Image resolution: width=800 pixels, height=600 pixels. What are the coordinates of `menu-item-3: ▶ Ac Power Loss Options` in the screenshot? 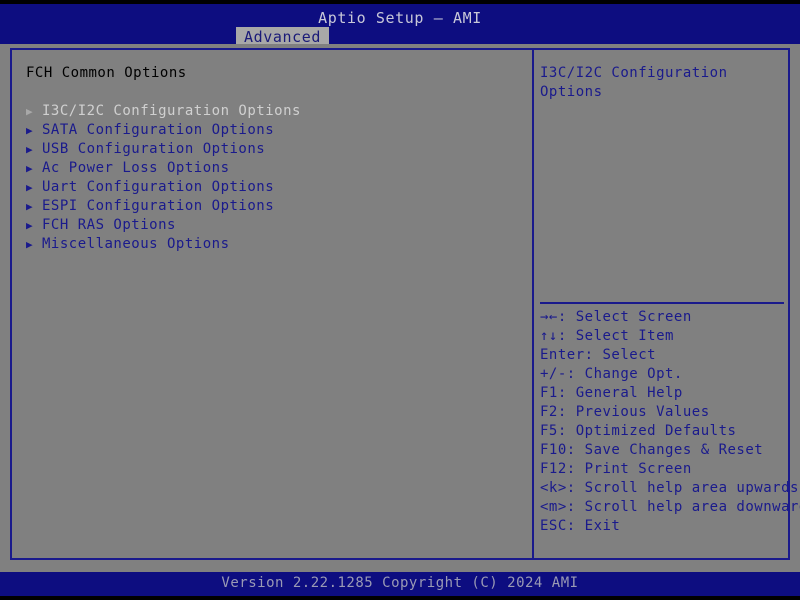 It's located at (279, 168).